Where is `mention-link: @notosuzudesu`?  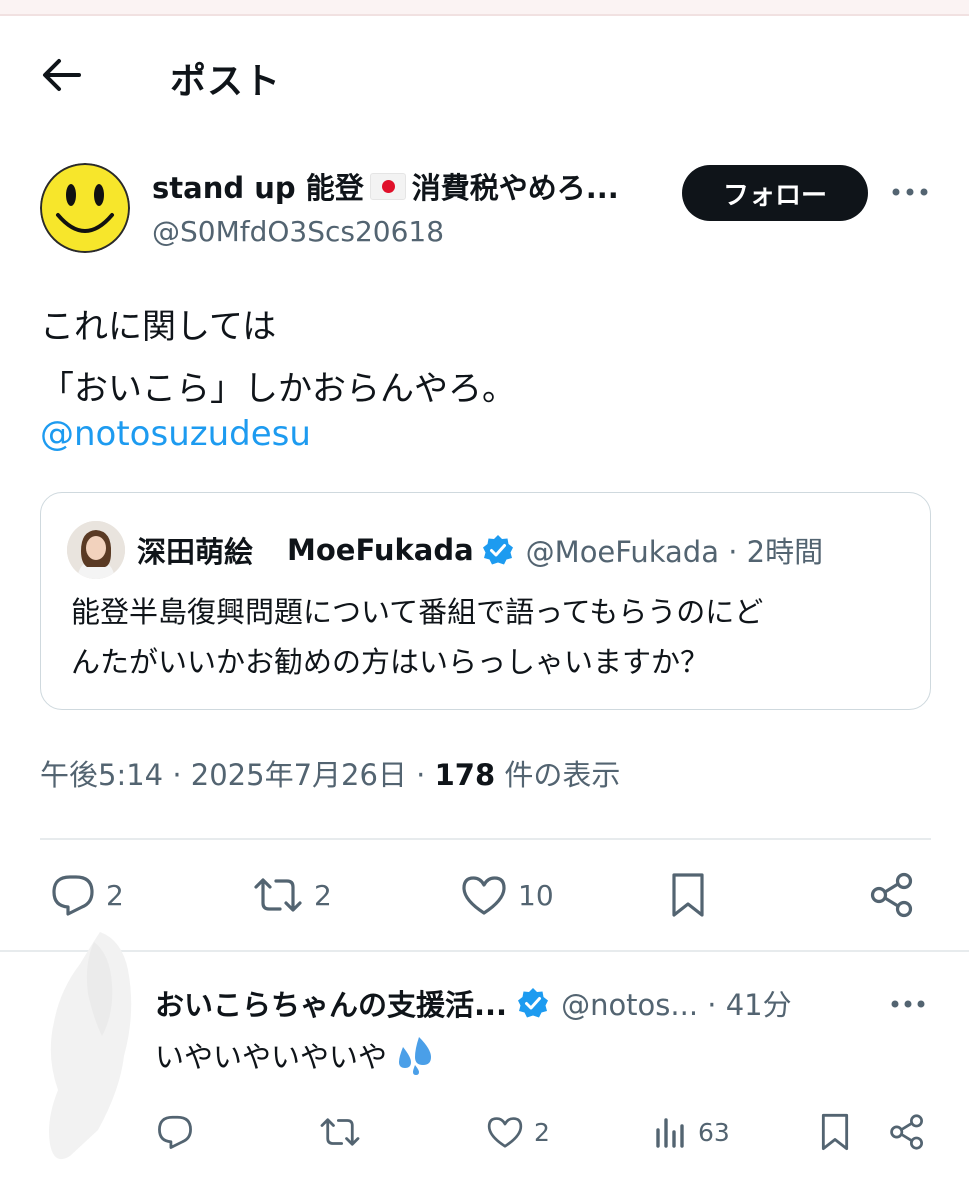
mention-link: @notosuzudesu is located at coordinates (175, 434).